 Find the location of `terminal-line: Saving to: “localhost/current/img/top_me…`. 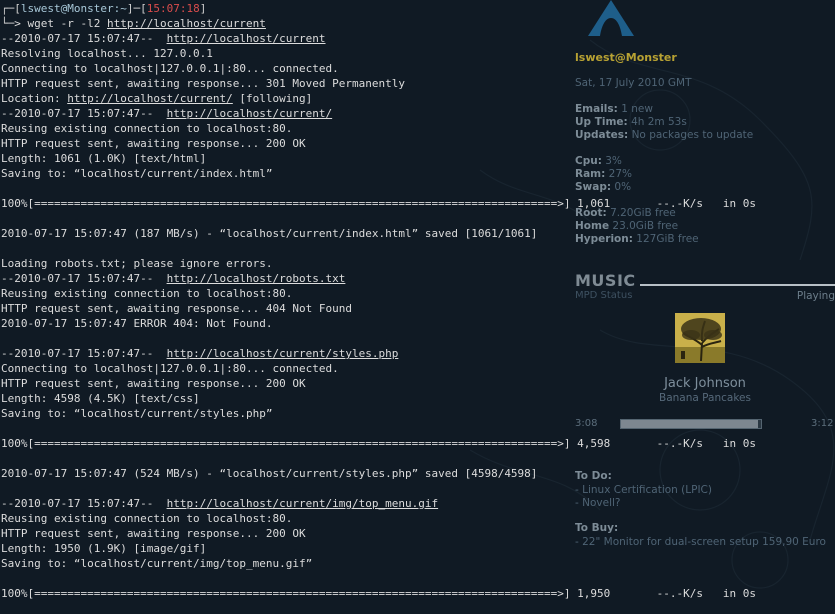

terminal-line: Saving to: “localhost/current/img/top_me… is located at coordinates (157, 563).